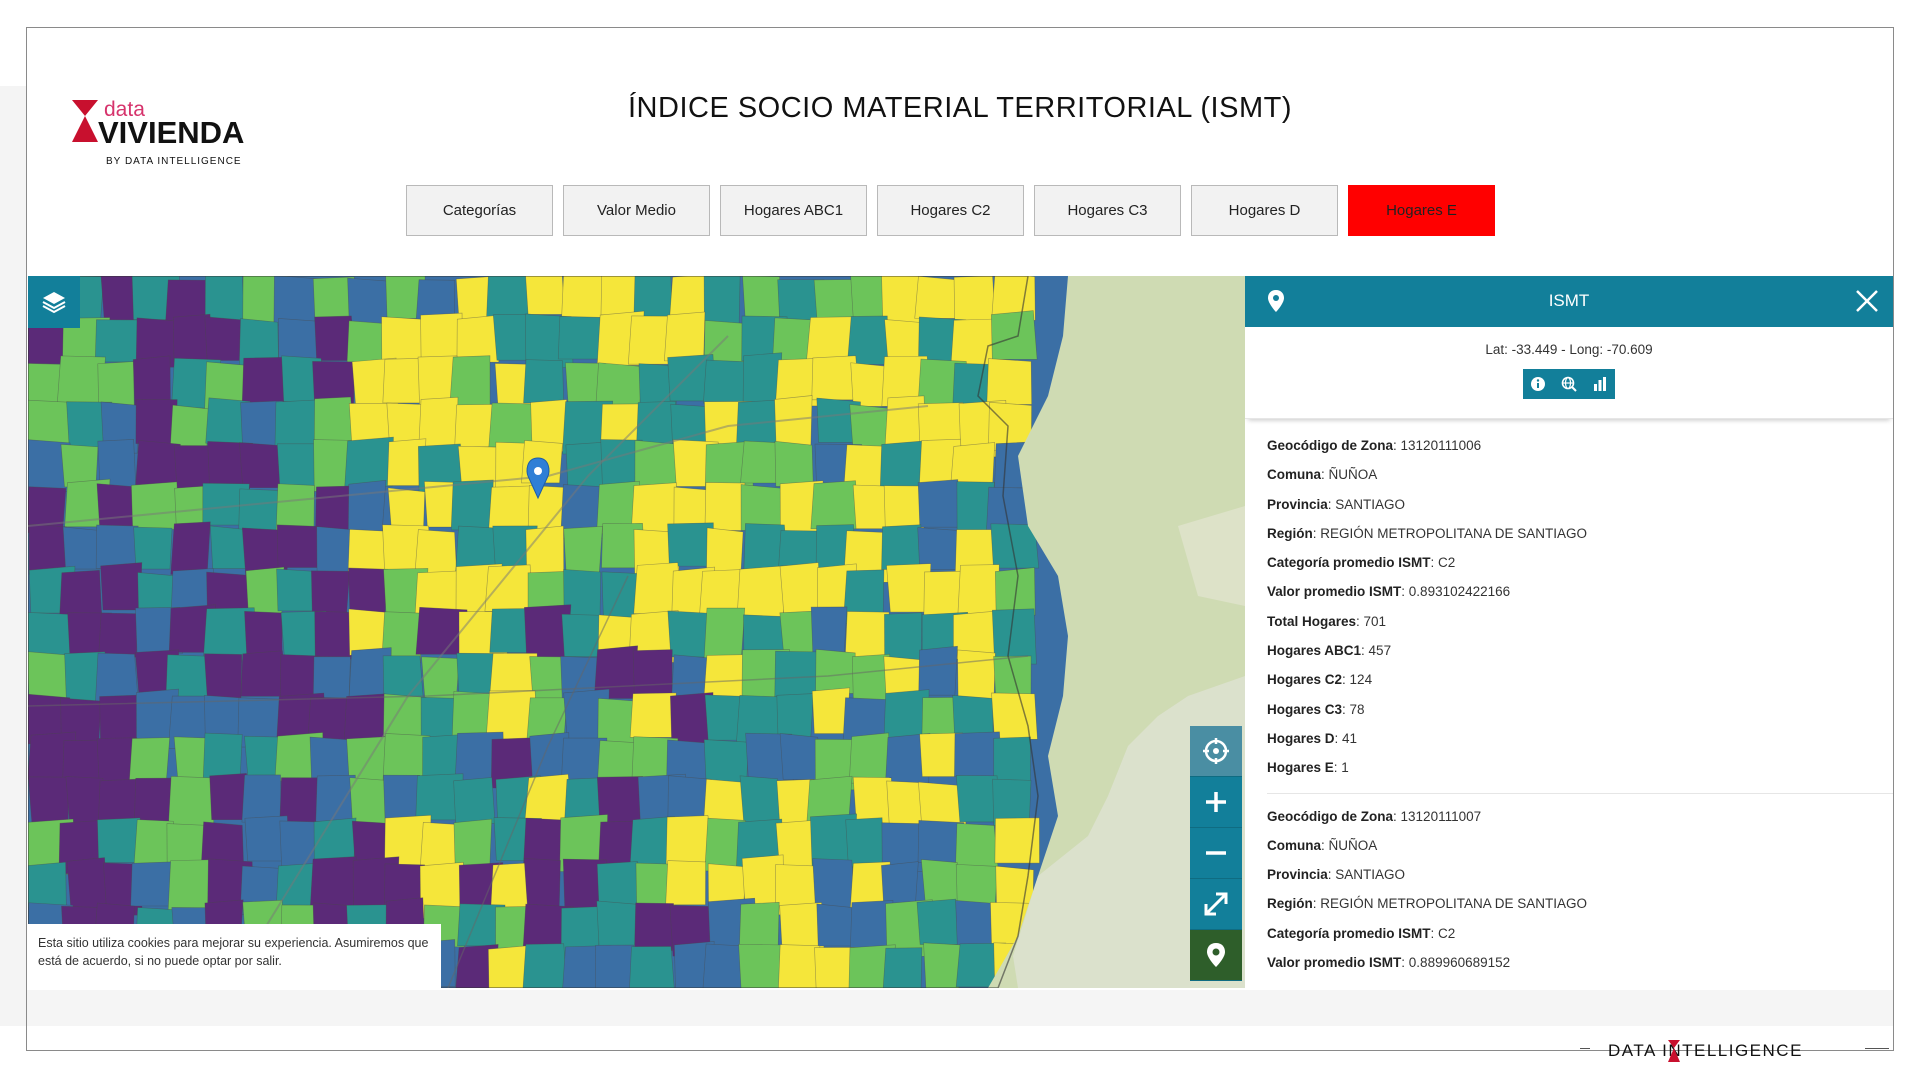  Describe the element at coordinates (1600, 384) in the screenshot. I see `chart-icon` at that location.